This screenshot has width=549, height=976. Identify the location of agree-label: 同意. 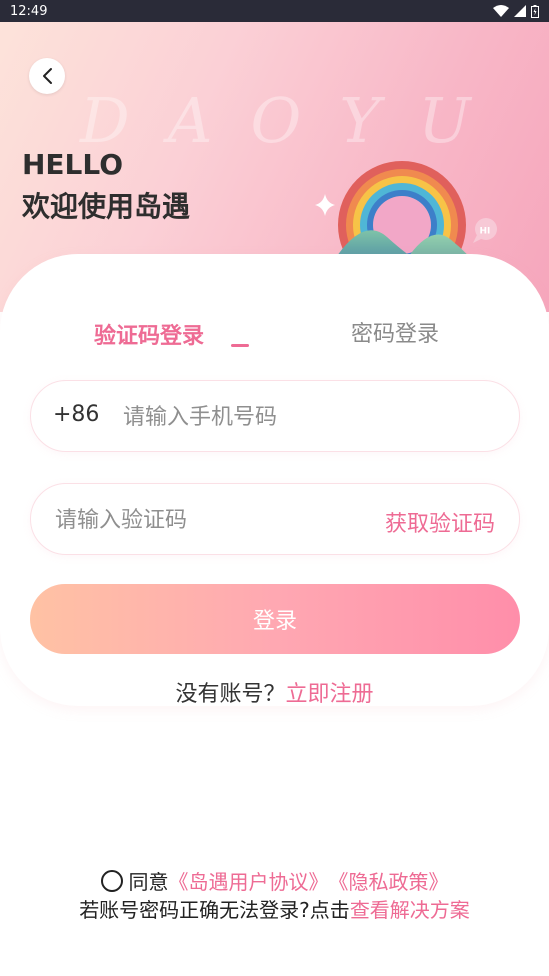
(148, 882).